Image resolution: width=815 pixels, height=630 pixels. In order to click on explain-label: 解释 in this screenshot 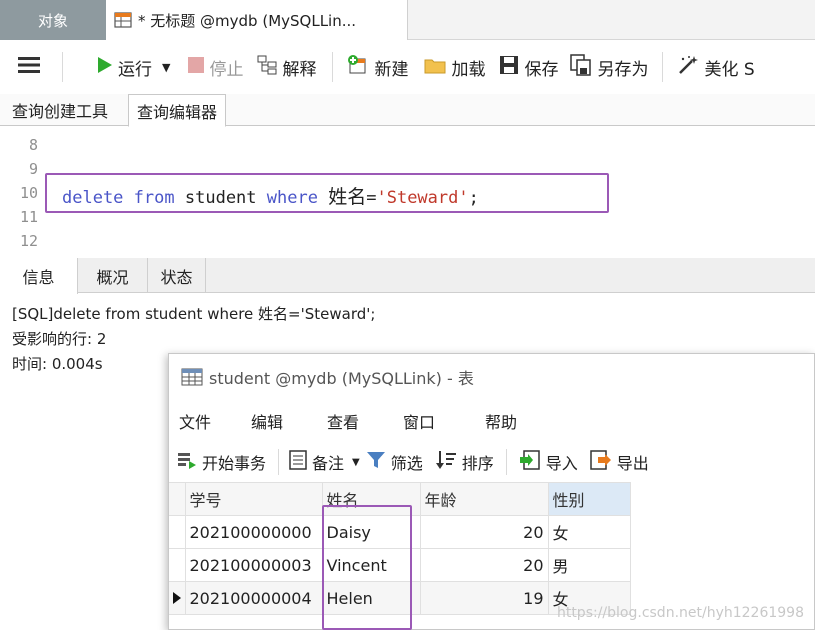, I will do `click(299, 69)`.